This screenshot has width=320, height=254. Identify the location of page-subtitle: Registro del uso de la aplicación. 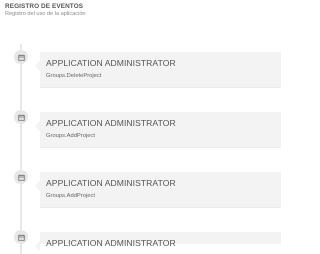
(45, 14).